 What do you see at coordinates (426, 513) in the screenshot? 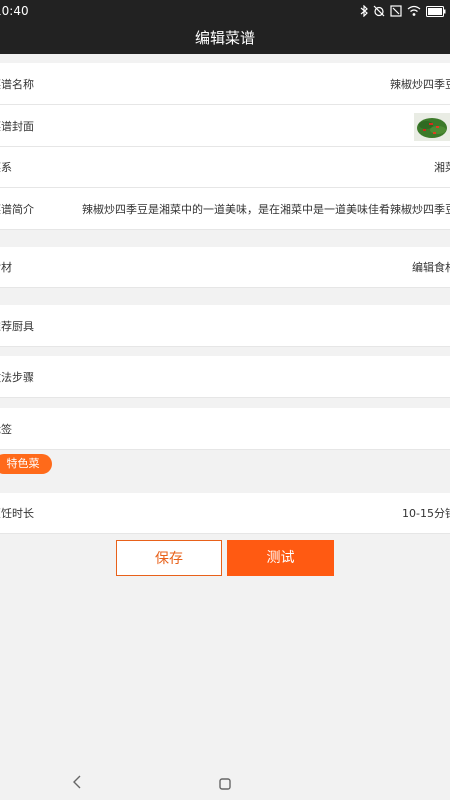
I see `duration-value: 10-15分钟` at bounding box center [426, 513].